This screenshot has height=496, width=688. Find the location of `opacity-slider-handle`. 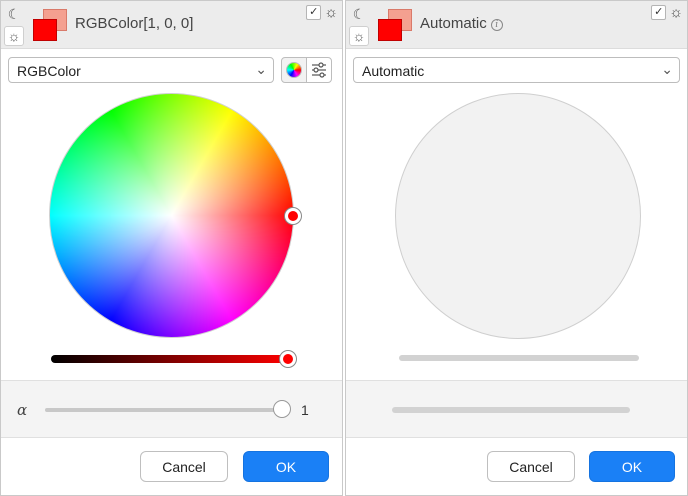

opacity-slider-handle is located at coordinates (282, 409).